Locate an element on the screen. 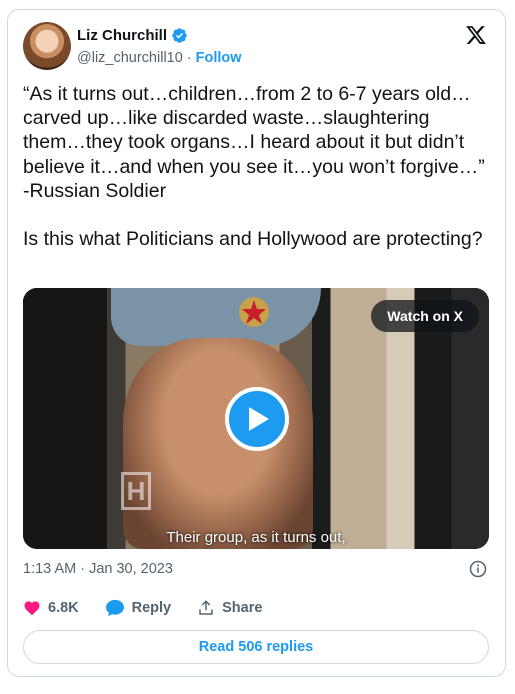  video-face is located at coordinates (218, 443).